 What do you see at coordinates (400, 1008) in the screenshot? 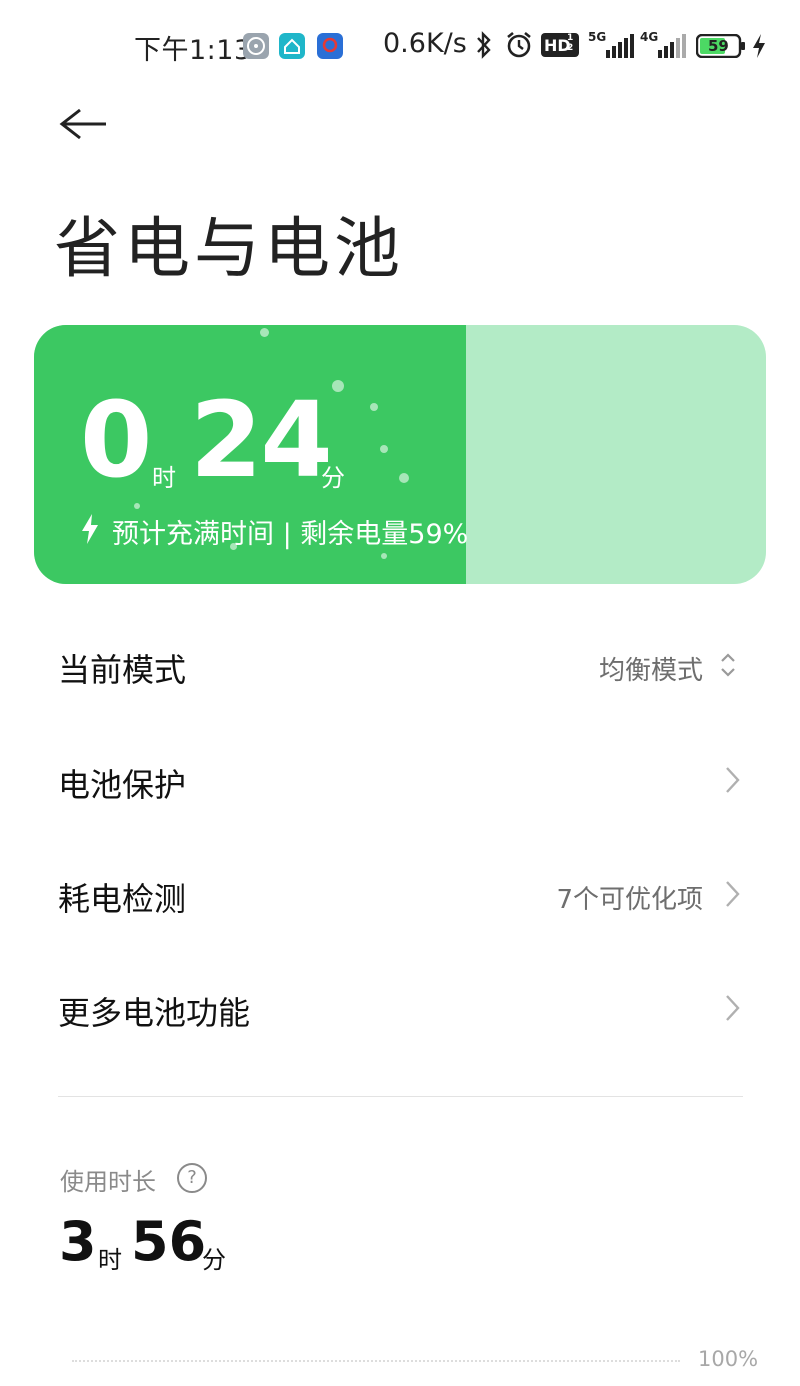
I see `more-battery-features-row: 更多电池功能` at bounding box center [400, 1008].